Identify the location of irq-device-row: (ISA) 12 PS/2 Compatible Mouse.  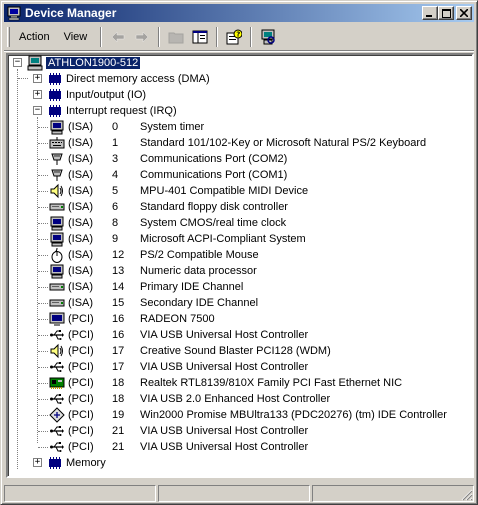
(154, 255).